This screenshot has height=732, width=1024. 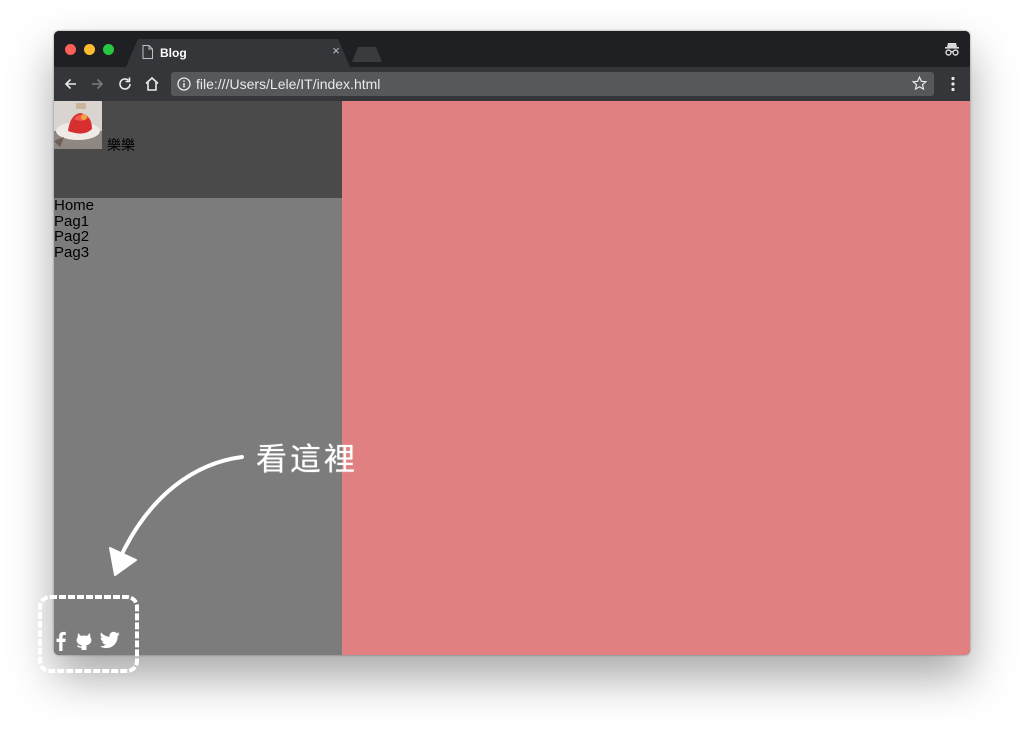 What do you see at coordinates (141, 564) in the screenshot?
I see `annotation-overlay` at bounding box center [141, 564].